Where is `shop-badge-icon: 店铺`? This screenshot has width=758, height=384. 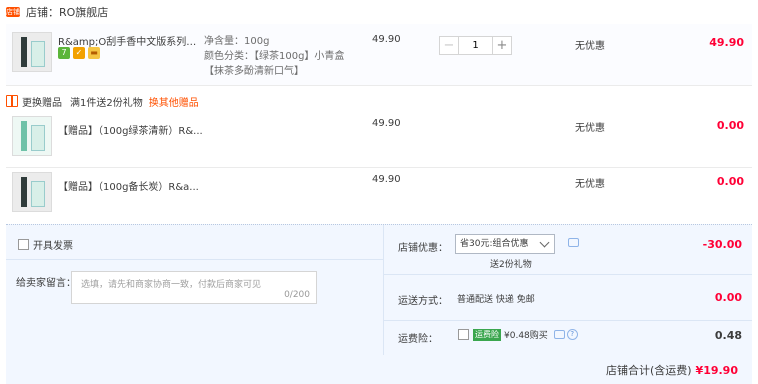
shop-badge-icon: 店铺 is located at coordinates (13, 12).